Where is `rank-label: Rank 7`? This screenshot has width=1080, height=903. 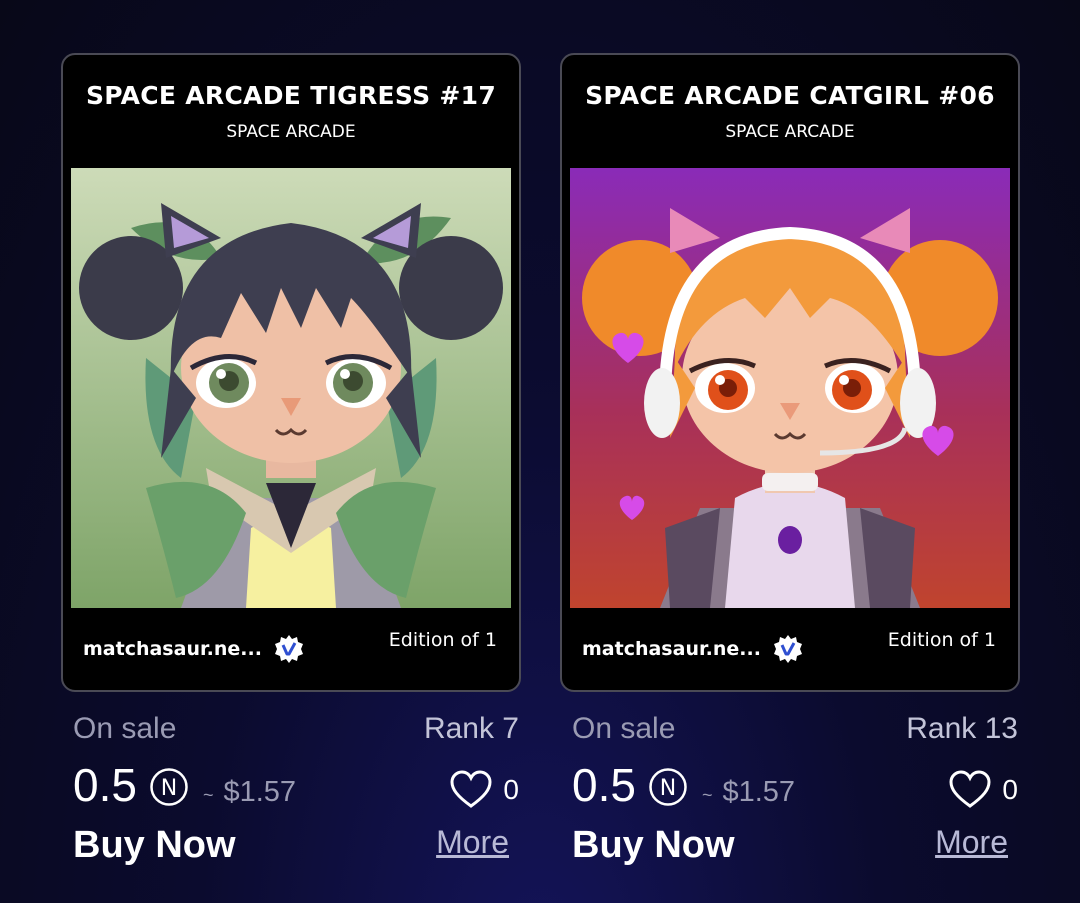
rank-label: Rank 7 is located at coordinates (471, 728).